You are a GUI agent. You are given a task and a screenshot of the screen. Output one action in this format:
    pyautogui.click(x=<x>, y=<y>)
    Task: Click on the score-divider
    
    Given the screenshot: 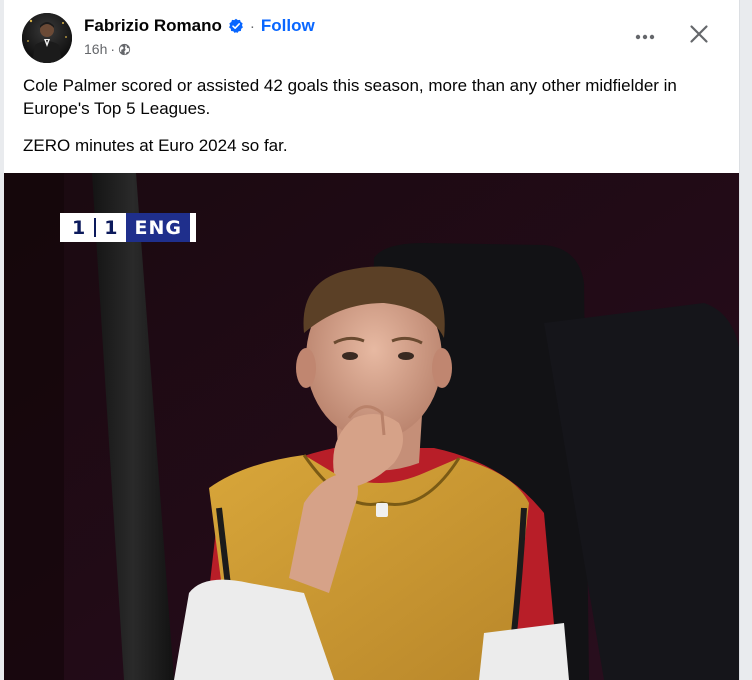 What is the action you would take?
    pyautogui.click(x=95, y=227)
    